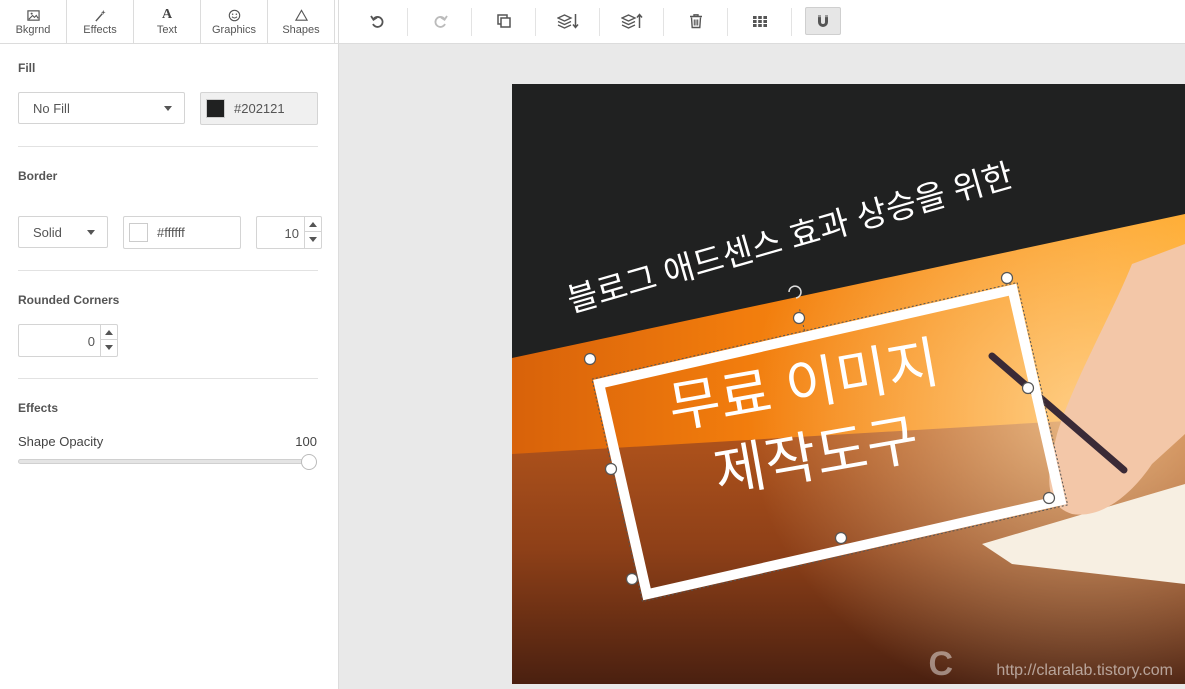 Image resolution: width=1185 pixels, height=689 pixels. What do you see at coordinates (166, 461) in the screenshot?
I see `opacity-slider` at bounding box center [166, 461].